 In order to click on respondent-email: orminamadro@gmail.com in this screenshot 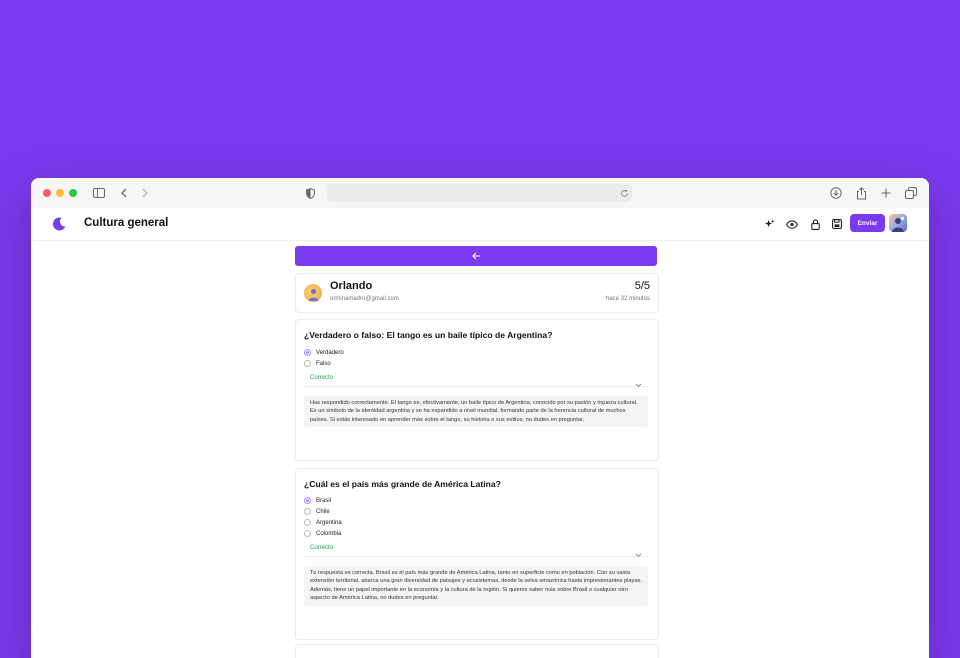, I will do `click(364, 299)`.